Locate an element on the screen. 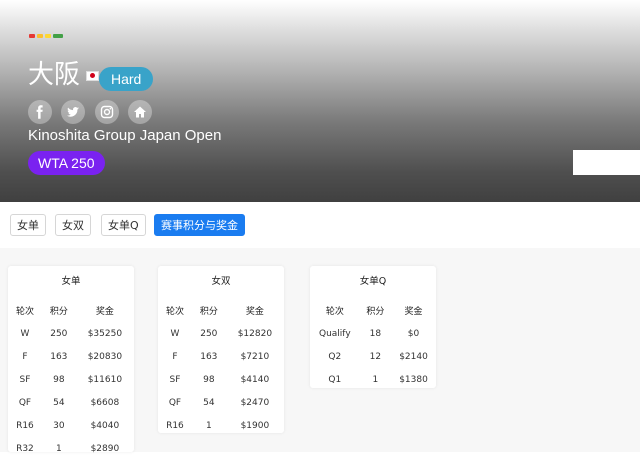 This screenshot has height=460, width=640. prize-cell: $1900 is located at coordinates (255, 425).